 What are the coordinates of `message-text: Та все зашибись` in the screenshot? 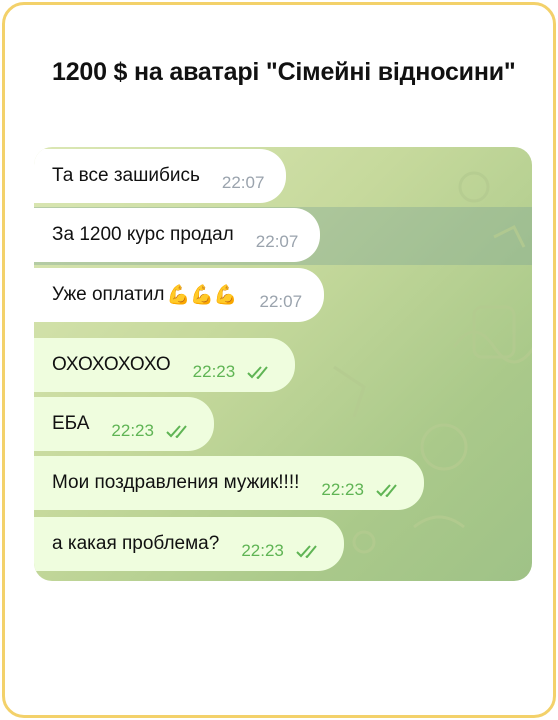 It's located at (126, 175).